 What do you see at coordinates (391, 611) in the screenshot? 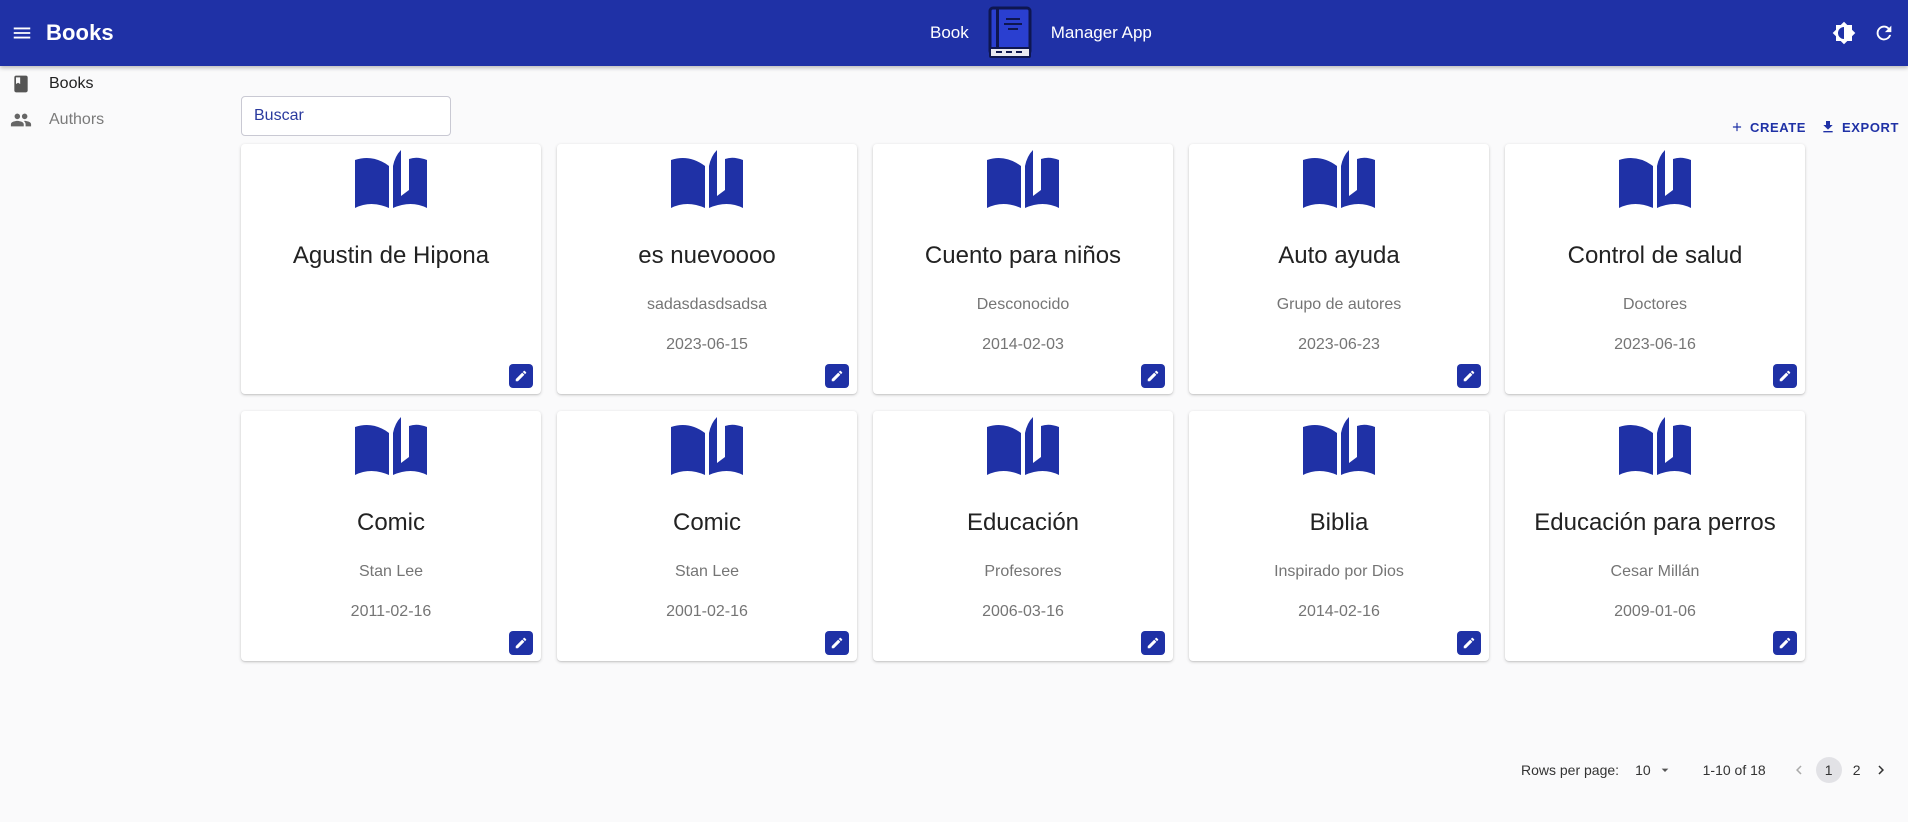
I see `book-date: 2011-02-16` at bounding box center [391, 611].